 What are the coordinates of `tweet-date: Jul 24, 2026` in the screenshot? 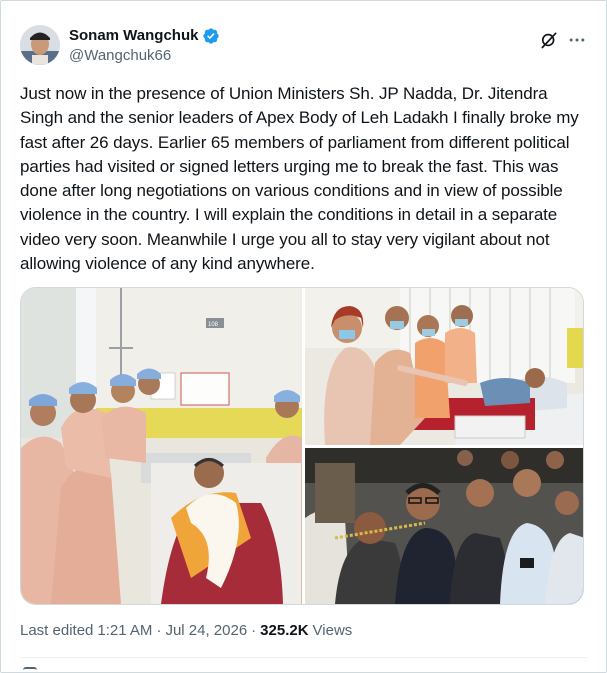 It's located at (206, 631).